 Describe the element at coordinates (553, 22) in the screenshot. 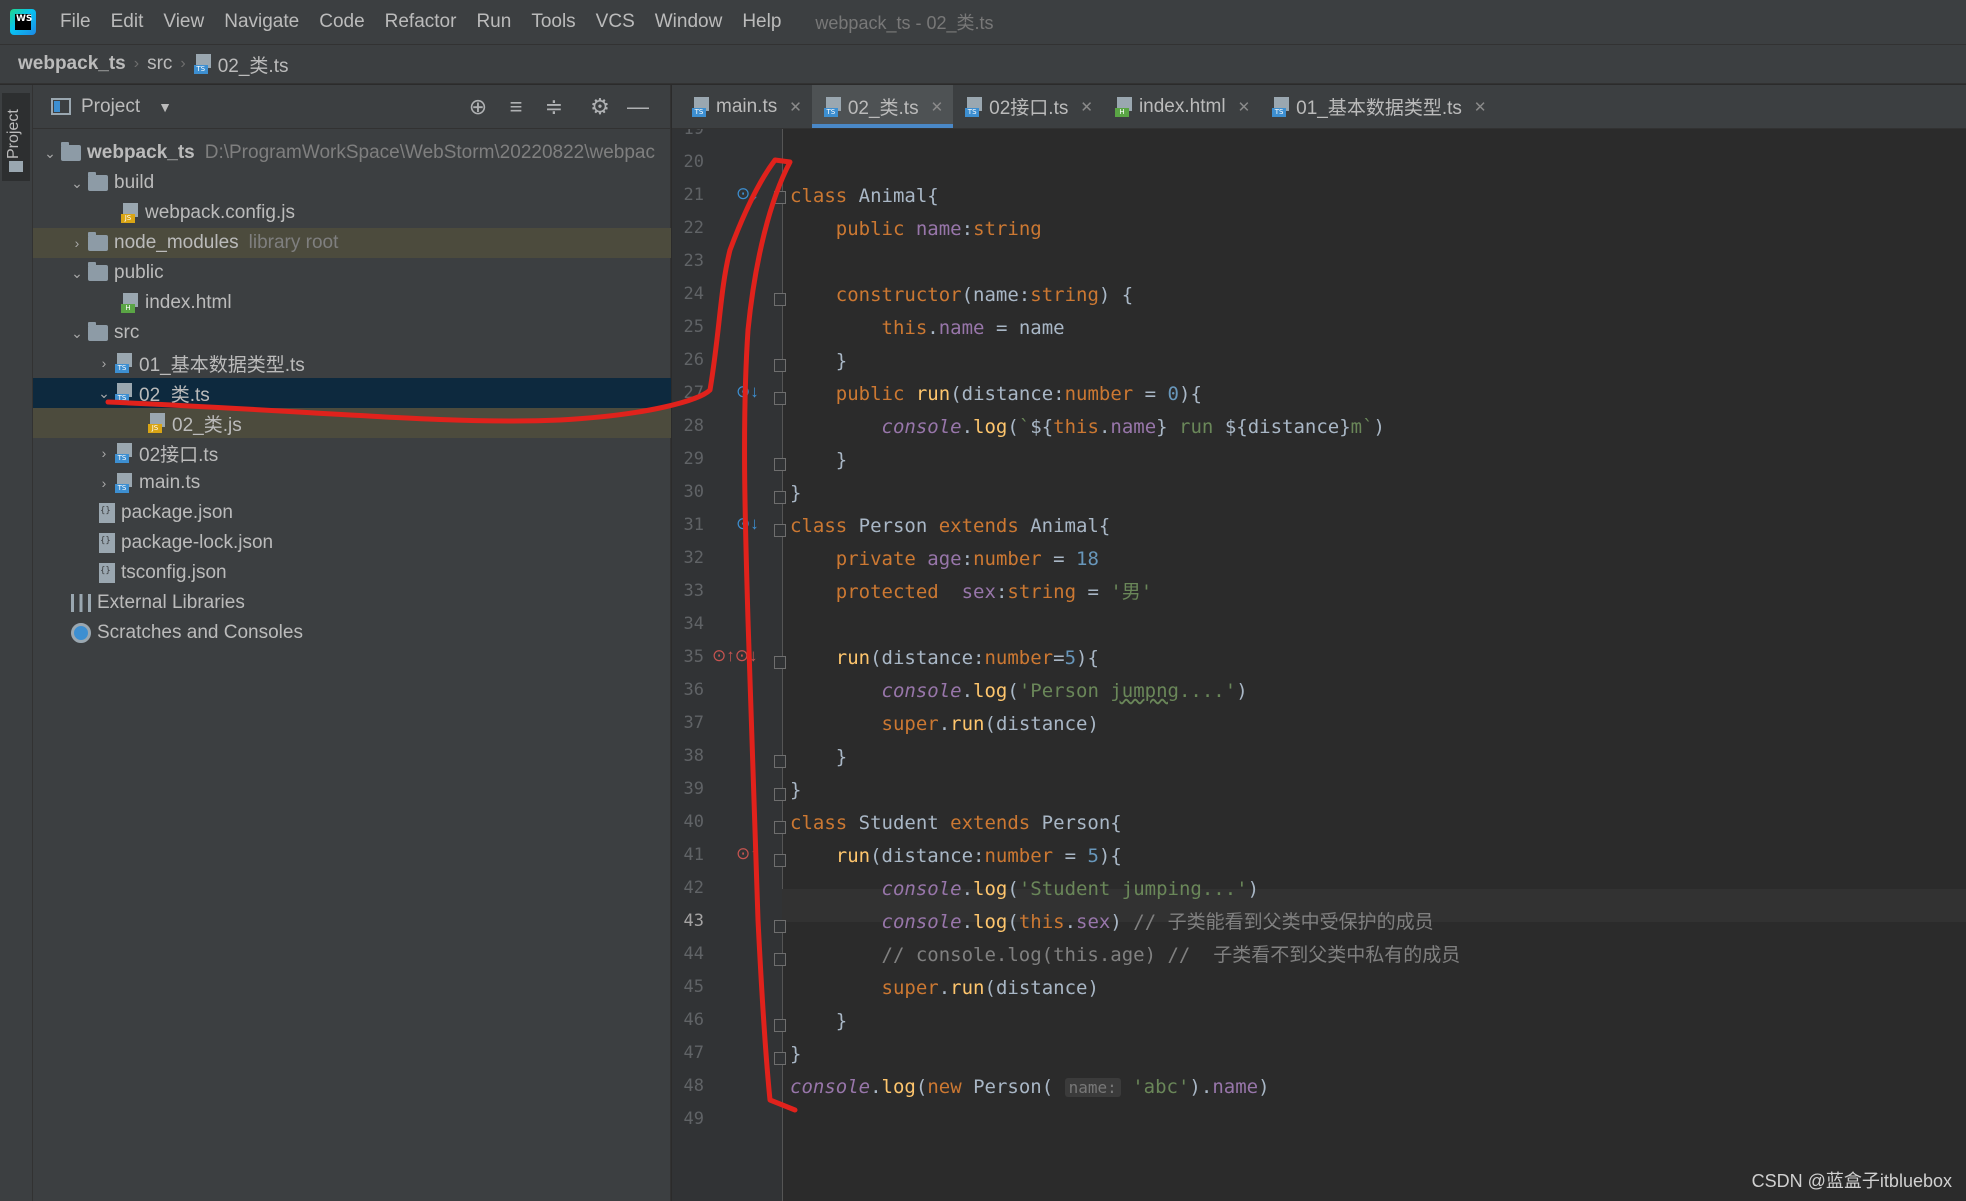

I see `menu-tools: Tools` at that location.